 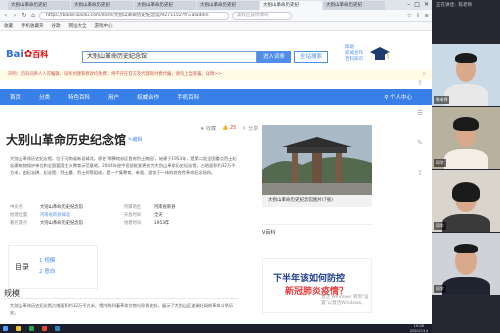 What do you see at coordinates (417, 5) in the screenshot?
I see `maximize-icon: □` at bounding box center [417, 5].